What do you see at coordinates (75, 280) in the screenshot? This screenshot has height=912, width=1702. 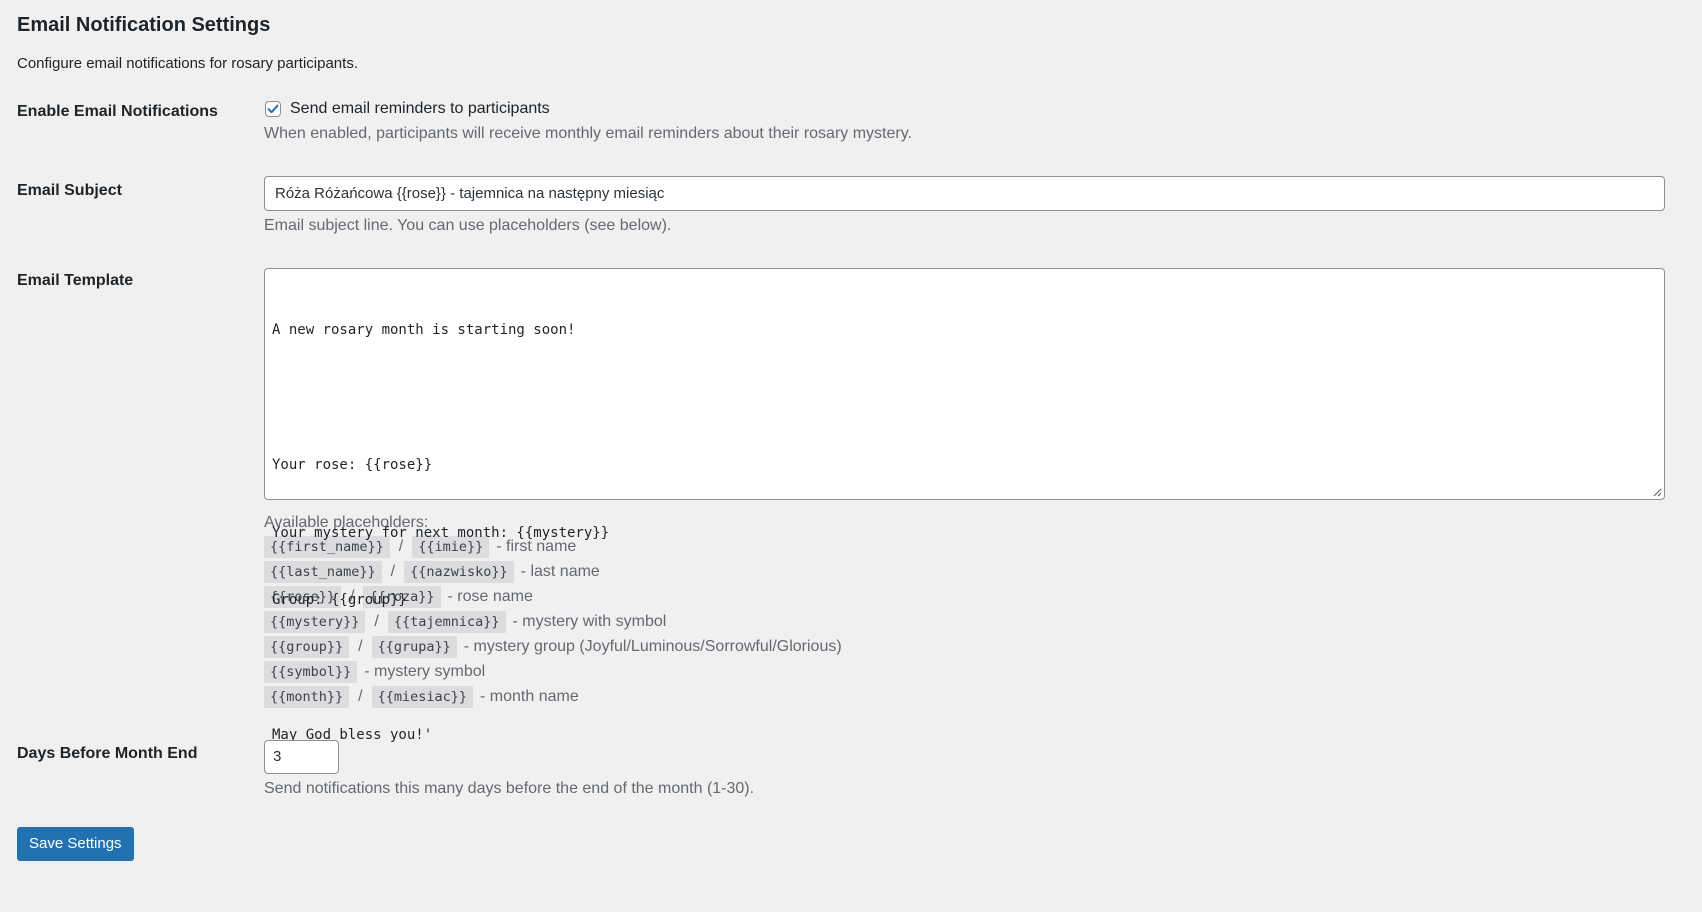 I see `template-label: Email Template` at bounding box center [75, 280].